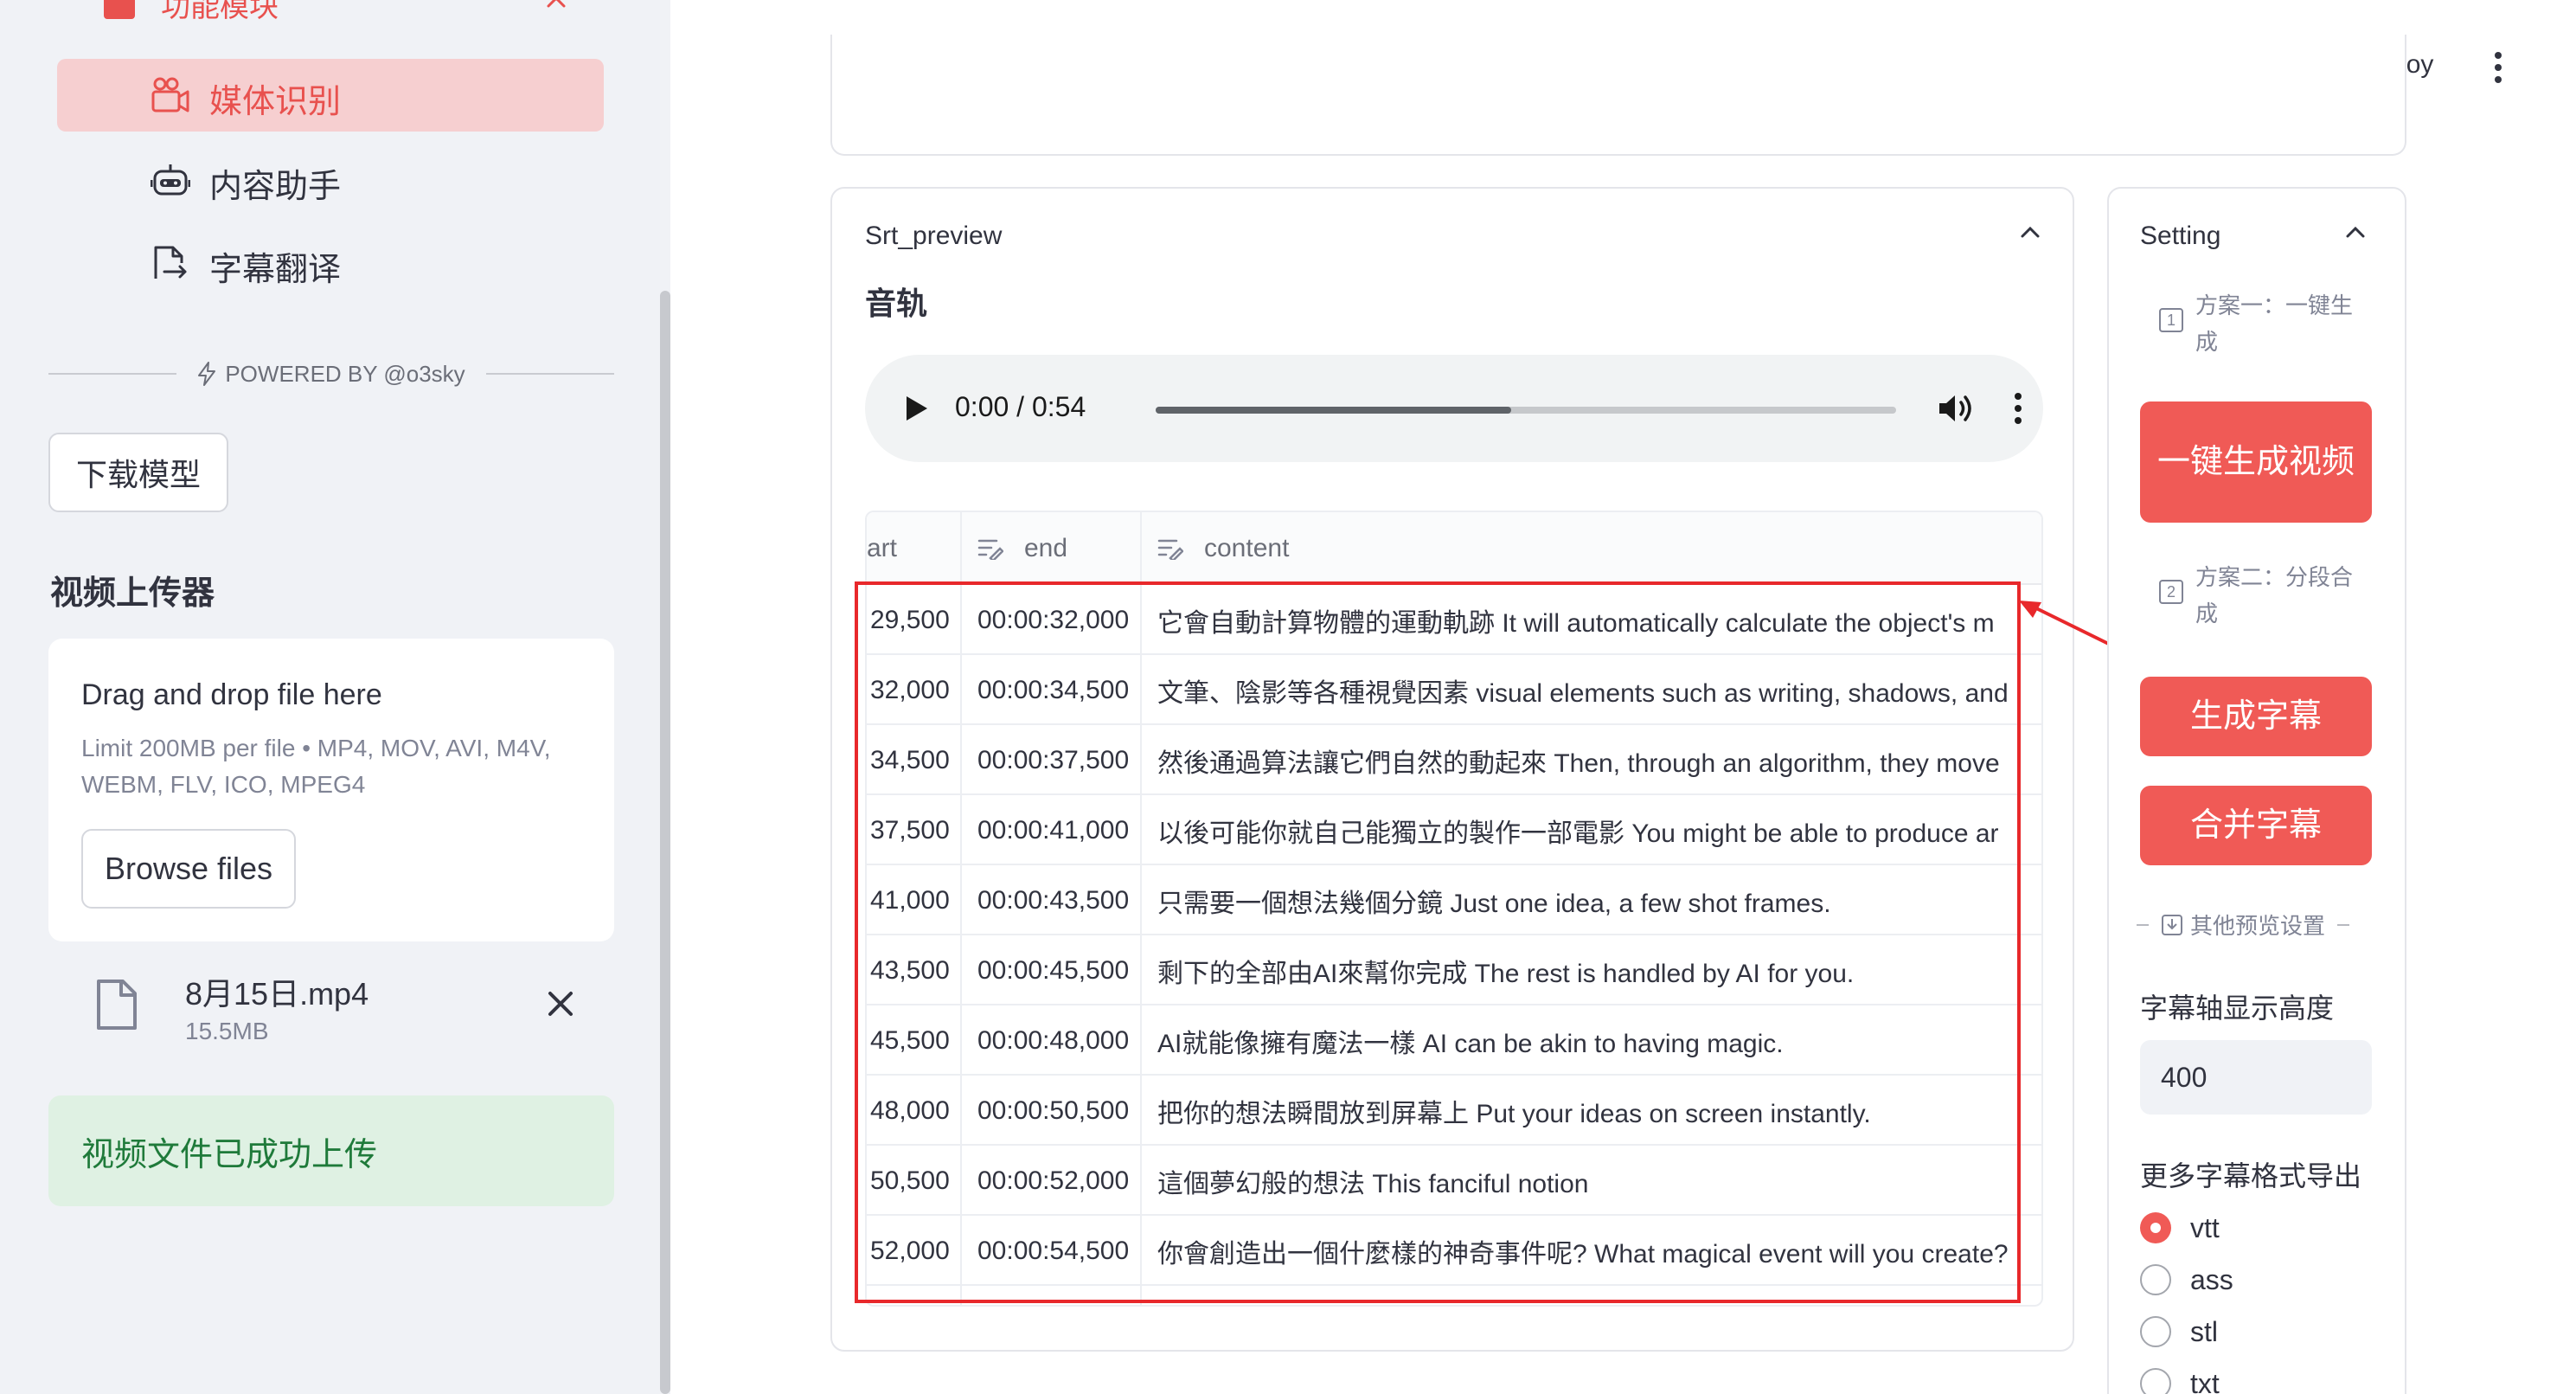  Describe the element at coordinates (230, 1154) in the screenshot. I see `success-message: 视频文件已成功上传` at that location.